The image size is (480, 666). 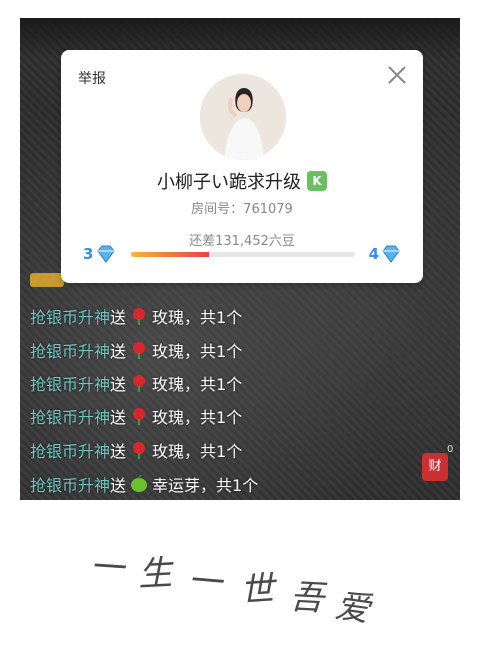 I want to click on progress-track, so click(x=243, y=254).